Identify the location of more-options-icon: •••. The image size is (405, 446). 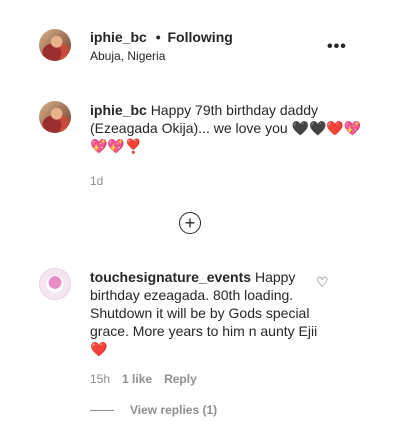
(337, 47).